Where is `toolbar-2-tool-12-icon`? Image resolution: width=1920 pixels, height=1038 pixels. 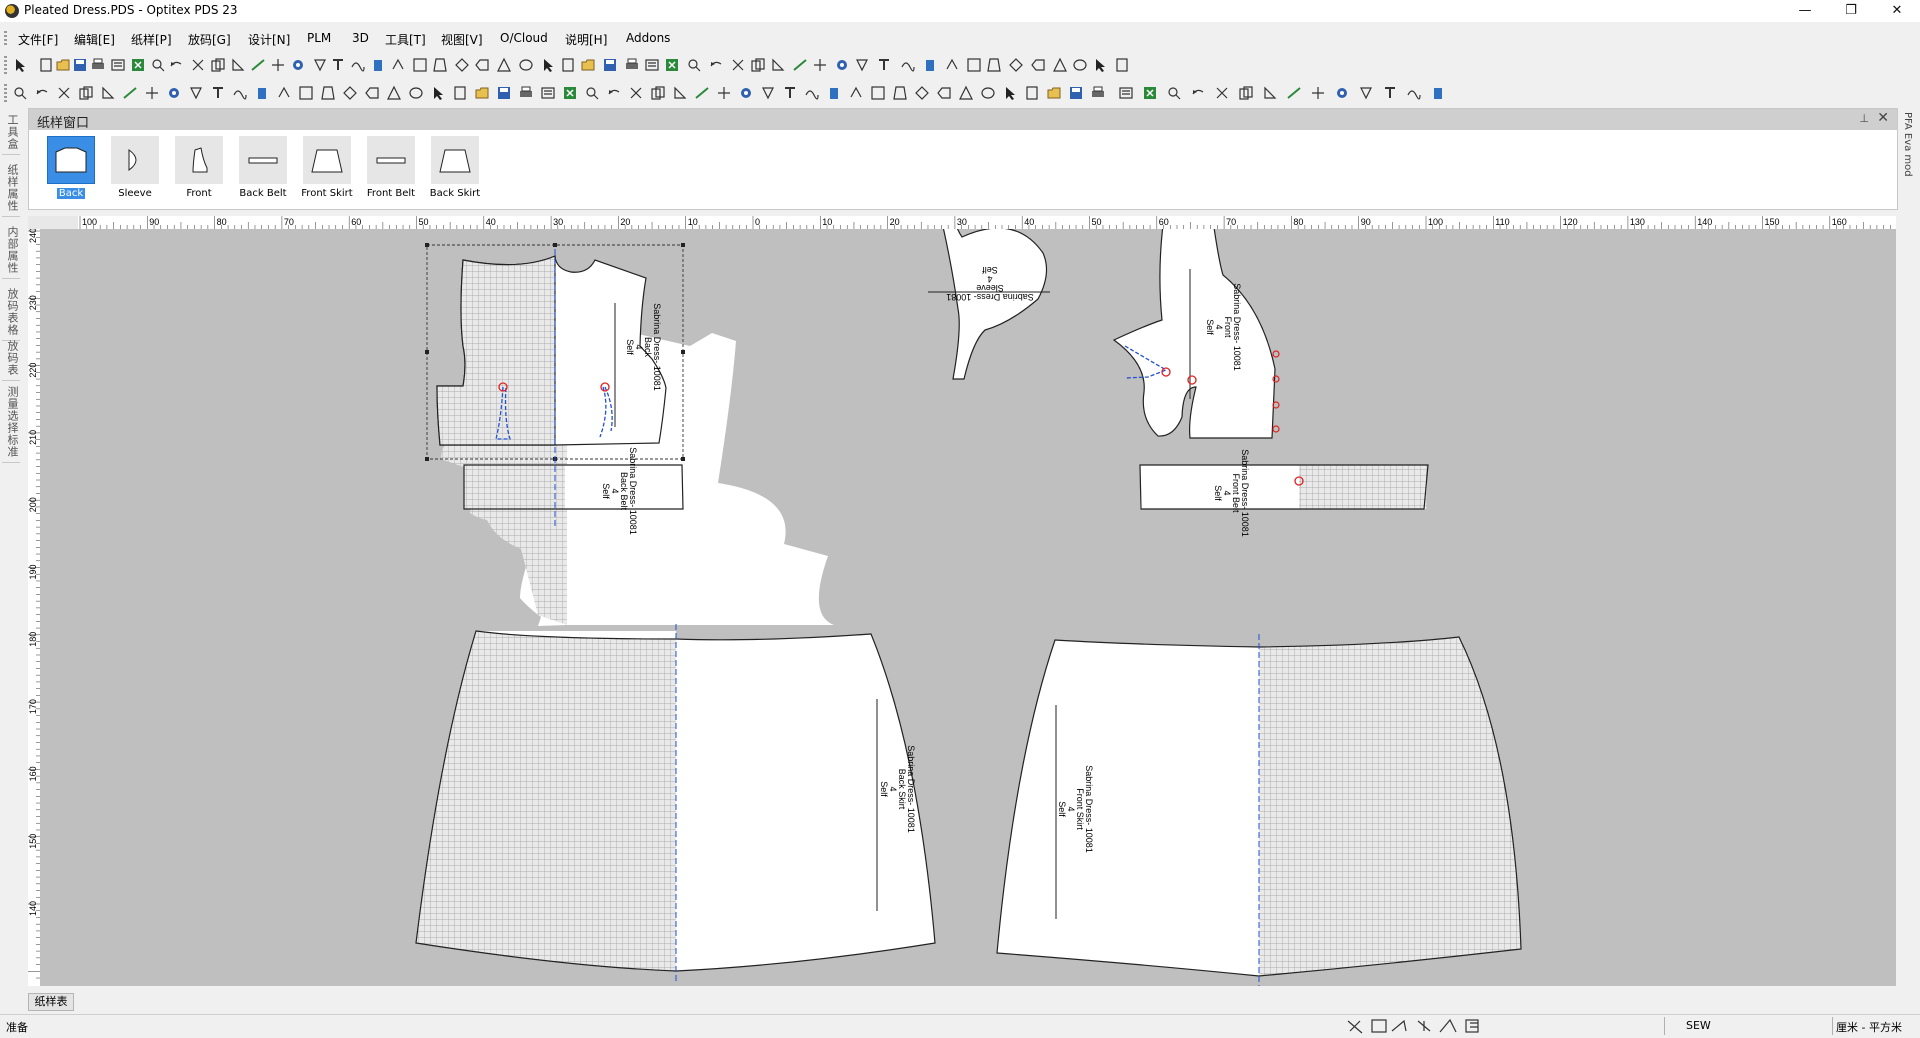 toolbar-2-tool-12-icon is located at coordinates (262, 93).